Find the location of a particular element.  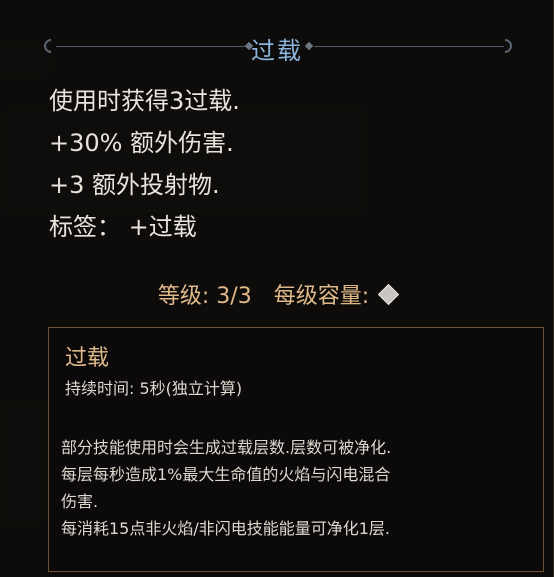

capacity-label: 每级容量: is located at coordinates (321, 296).